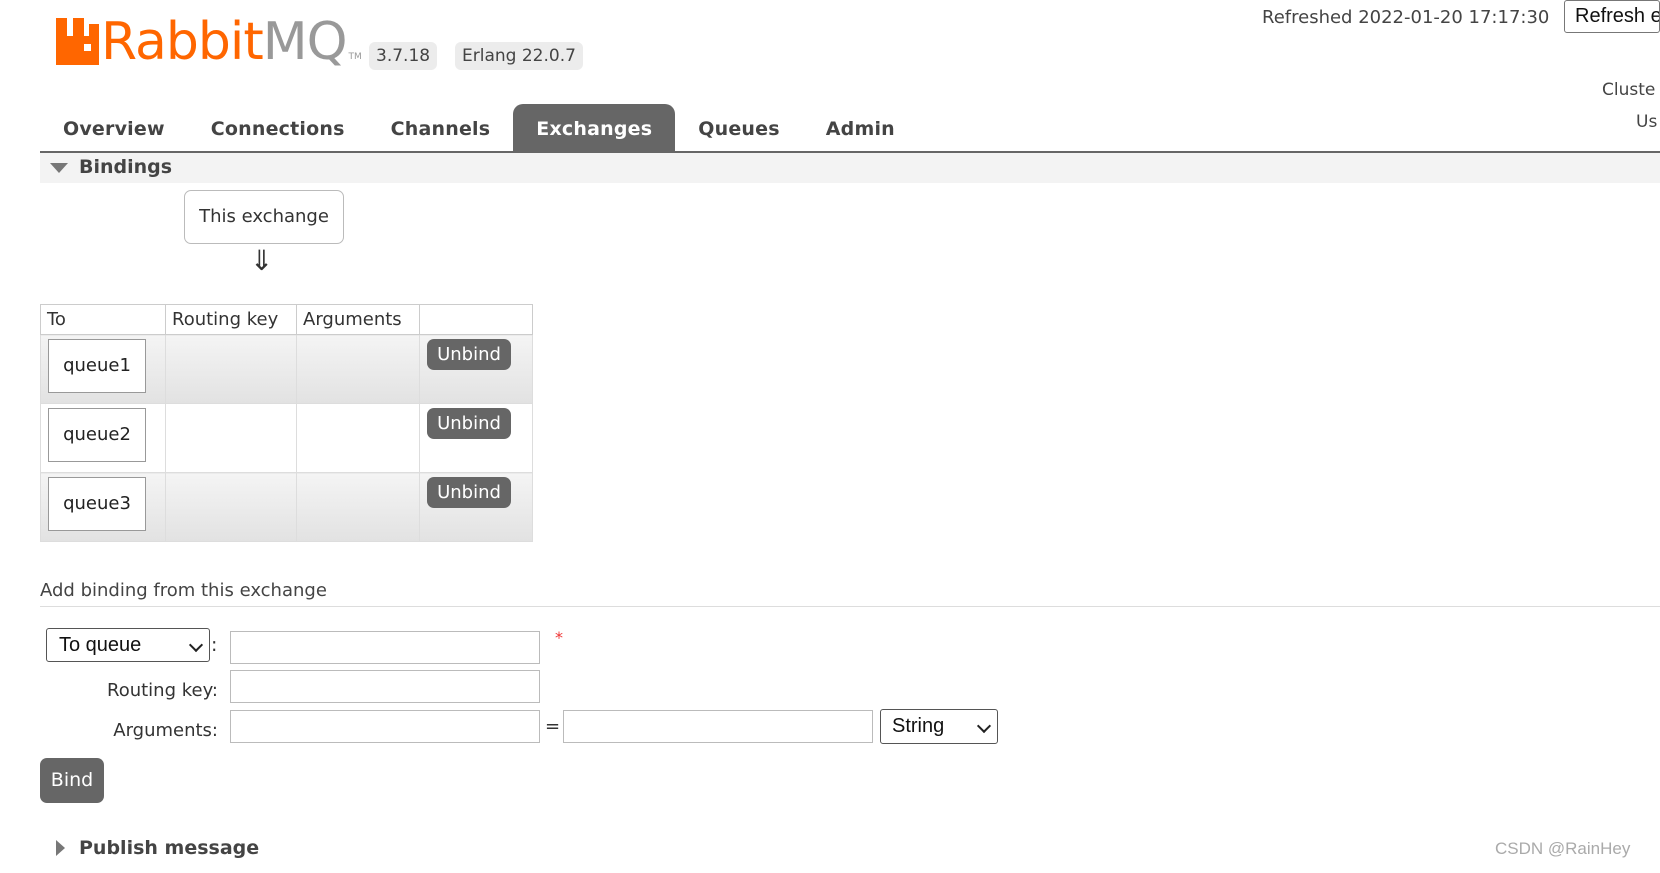 The height and width of the screenshot is (873, 1660). I want to click on column-header-to: To, so click(103, 319).